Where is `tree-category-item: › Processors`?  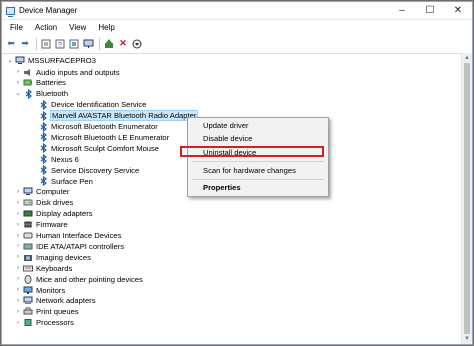 tree-category-item: › Processors is located at coordinates (44, 322).